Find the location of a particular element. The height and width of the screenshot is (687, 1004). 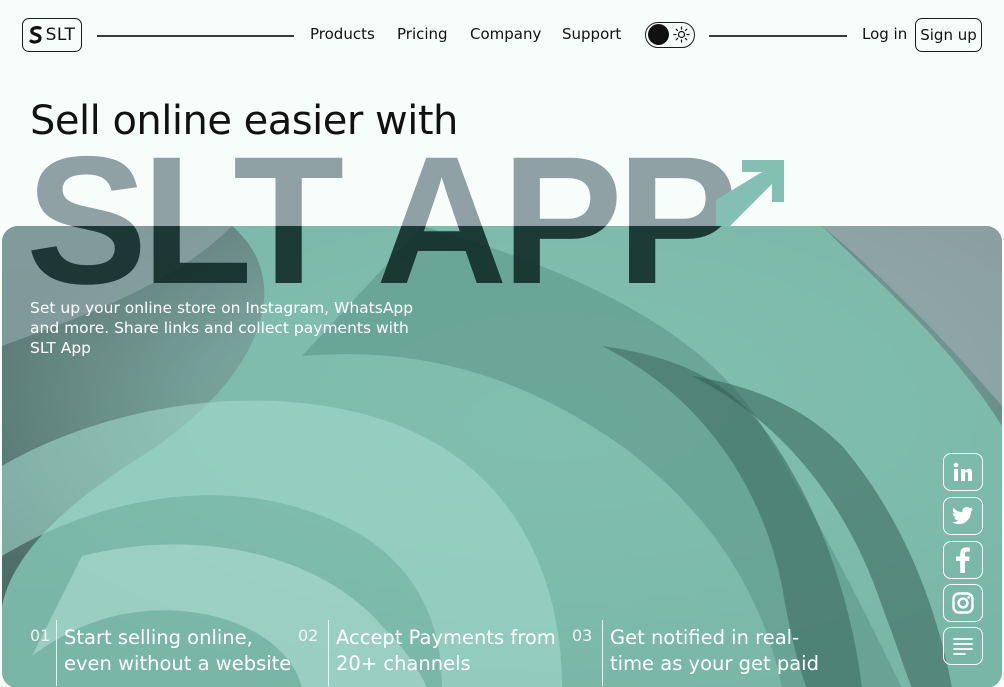

hero-headline: Sell online easier with is located at coordinates (244, 121).